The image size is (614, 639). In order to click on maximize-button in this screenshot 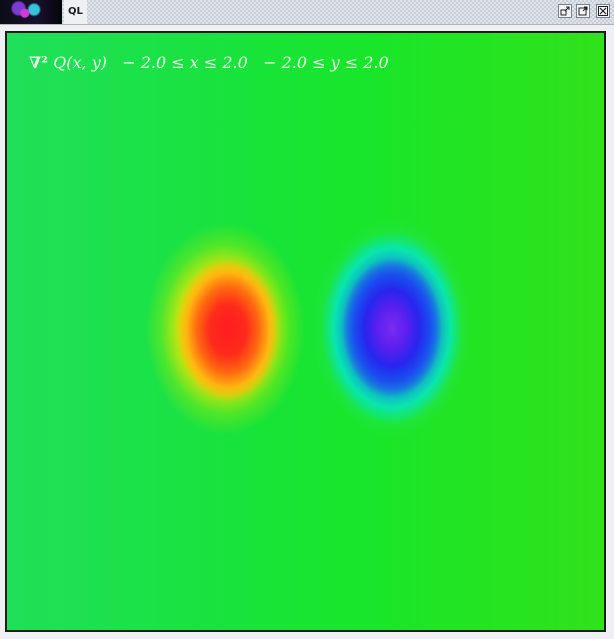, I will do `click(583, 11)`.